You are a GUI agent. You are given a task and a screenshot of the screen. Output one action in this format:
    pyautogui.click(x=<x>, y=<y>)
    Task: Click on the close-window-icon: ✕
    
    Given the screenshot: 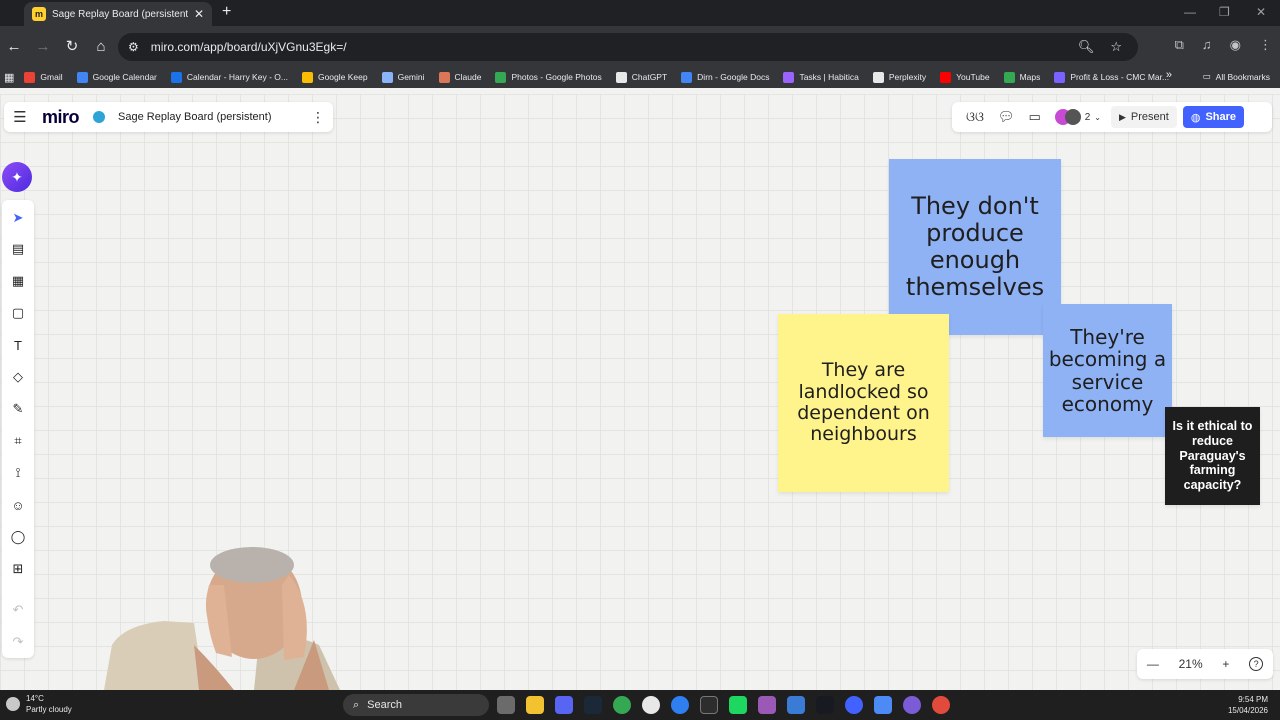 What is the action you would take?
    pyautogui.click(x=1261, y=12)
    